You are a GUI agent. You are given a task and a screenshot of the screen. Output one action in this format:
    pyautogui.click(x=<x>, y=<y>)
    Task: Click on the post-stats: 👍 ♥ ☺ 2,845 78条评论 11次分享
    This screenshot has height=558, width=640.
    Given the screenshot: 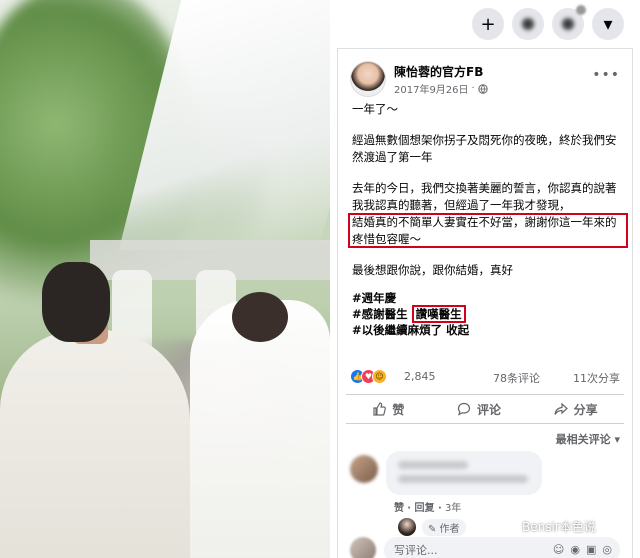 What is the action you would take?
    pyautogui.click(x=485, y=377)
    